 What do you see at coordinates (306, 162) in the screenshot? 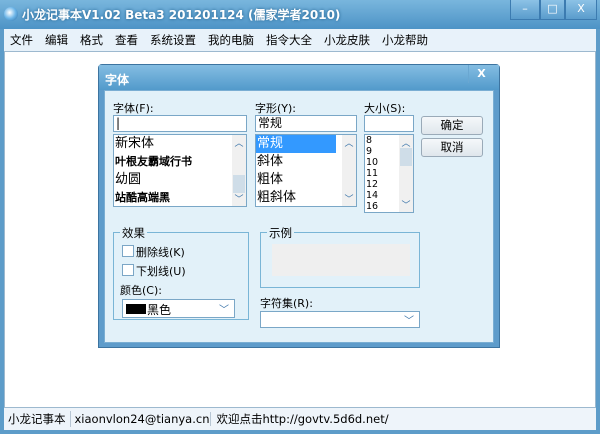
I see `style-option: 斜体` at bounding box center [306, 162].